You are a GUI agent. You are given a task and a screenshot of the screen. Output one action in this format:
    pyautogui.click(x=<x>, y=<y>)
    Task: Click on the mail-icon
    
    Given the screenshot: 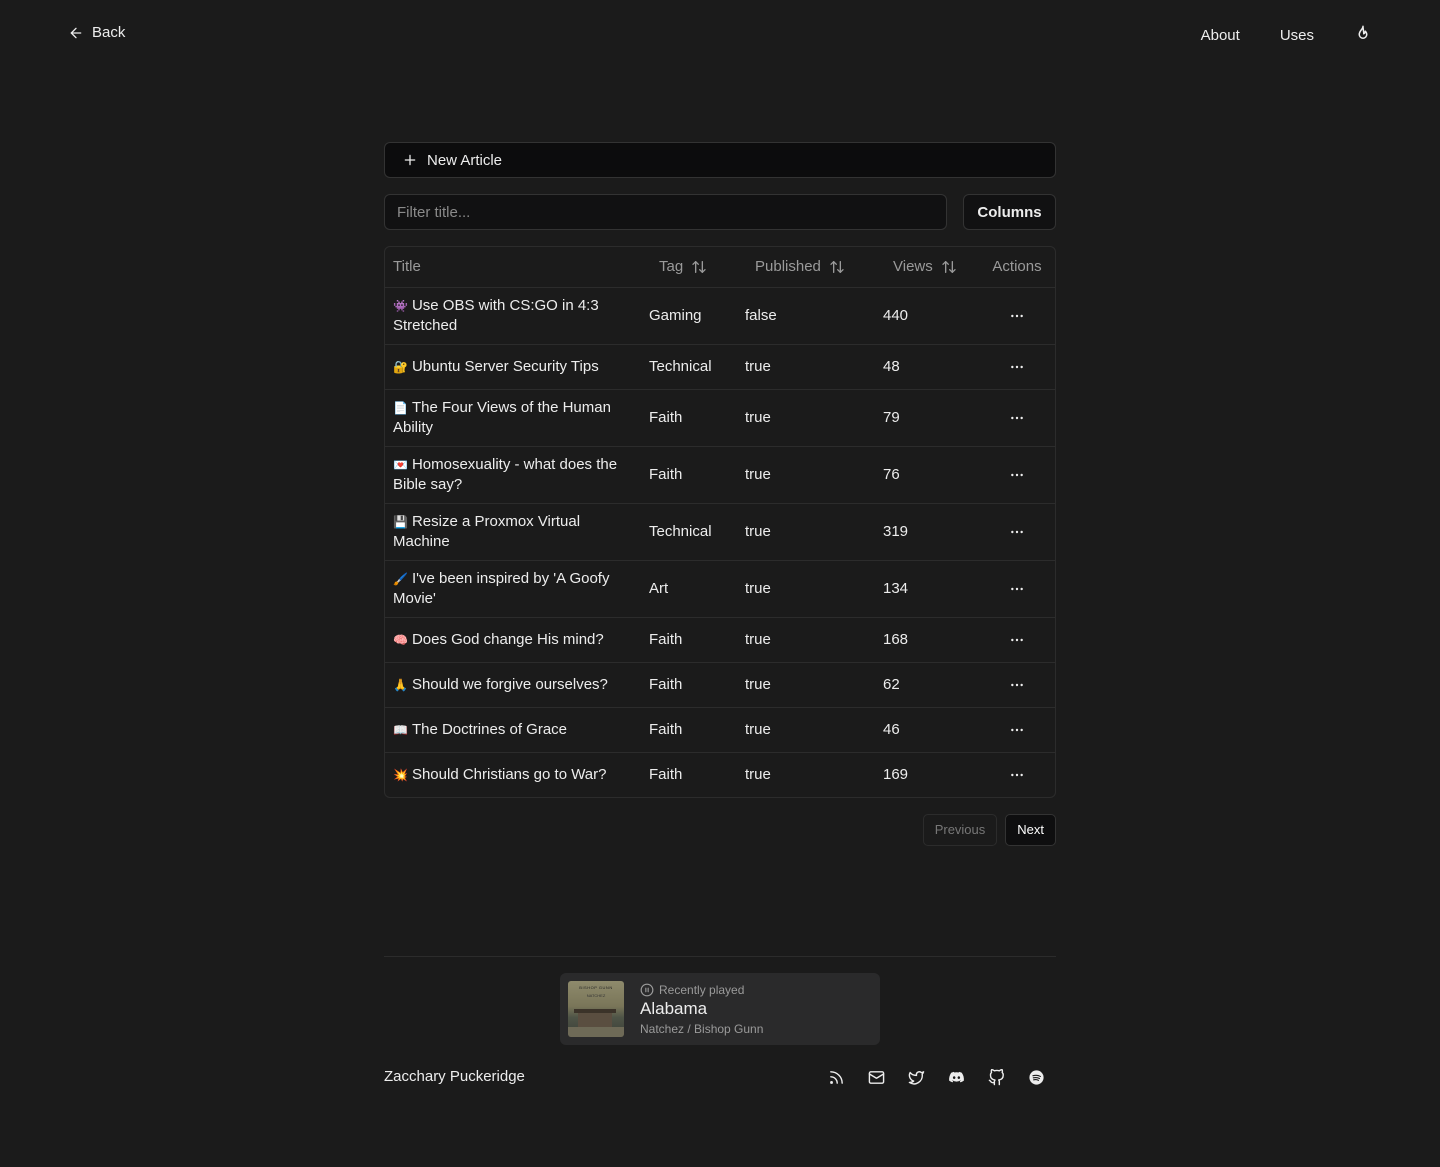 What is the action you would take?
    pyautogui.click(x=876, y=1077)
    